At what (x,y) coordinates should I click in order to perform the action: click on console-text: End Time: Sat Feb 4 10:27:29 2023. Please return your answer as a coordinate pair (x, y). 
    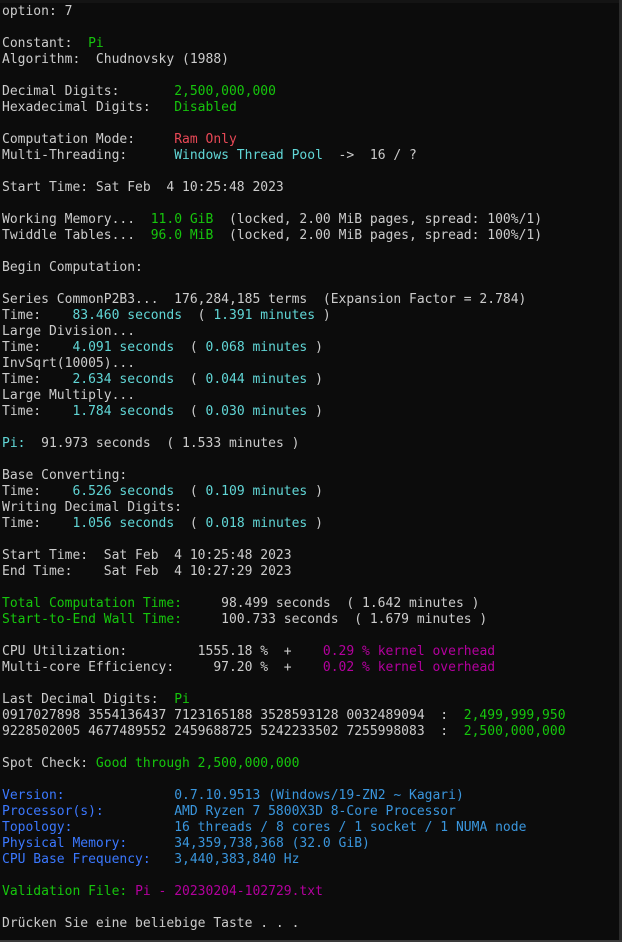
    Looking at the image, I should click on (147, 571).